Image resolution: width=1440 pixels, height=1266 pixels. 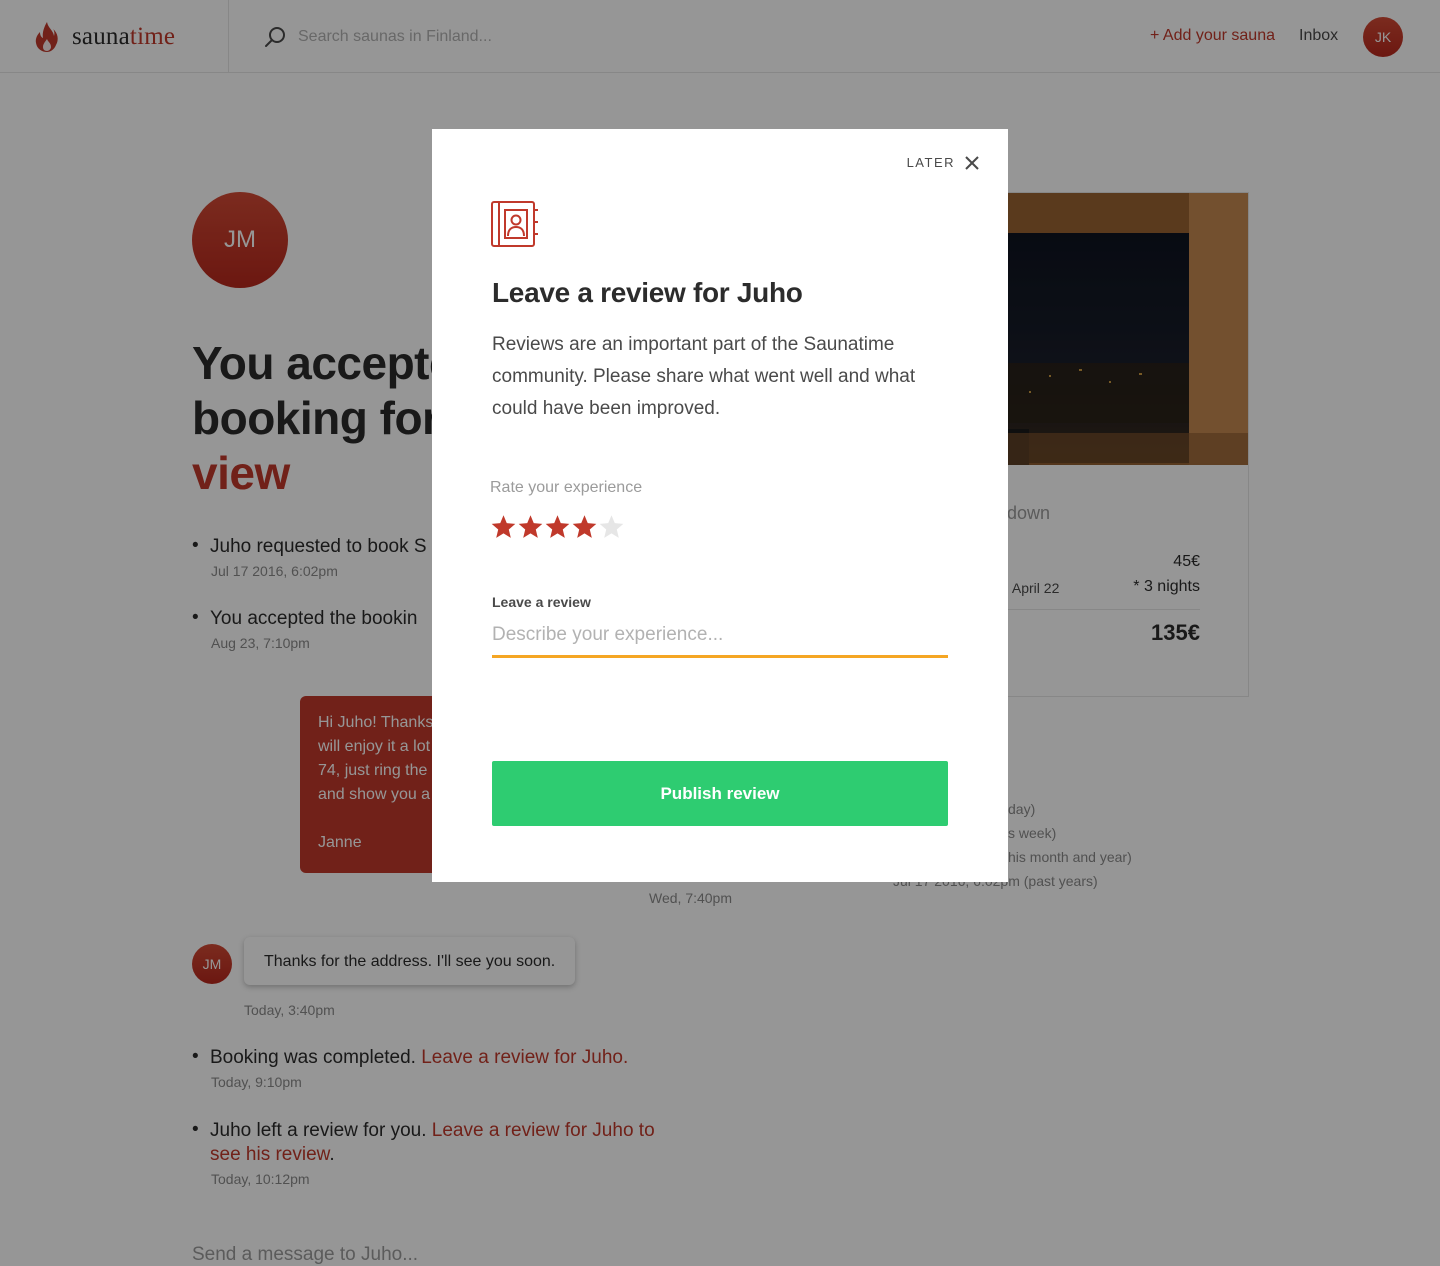 I want to click on close-icon, so click(x=972, y=162).